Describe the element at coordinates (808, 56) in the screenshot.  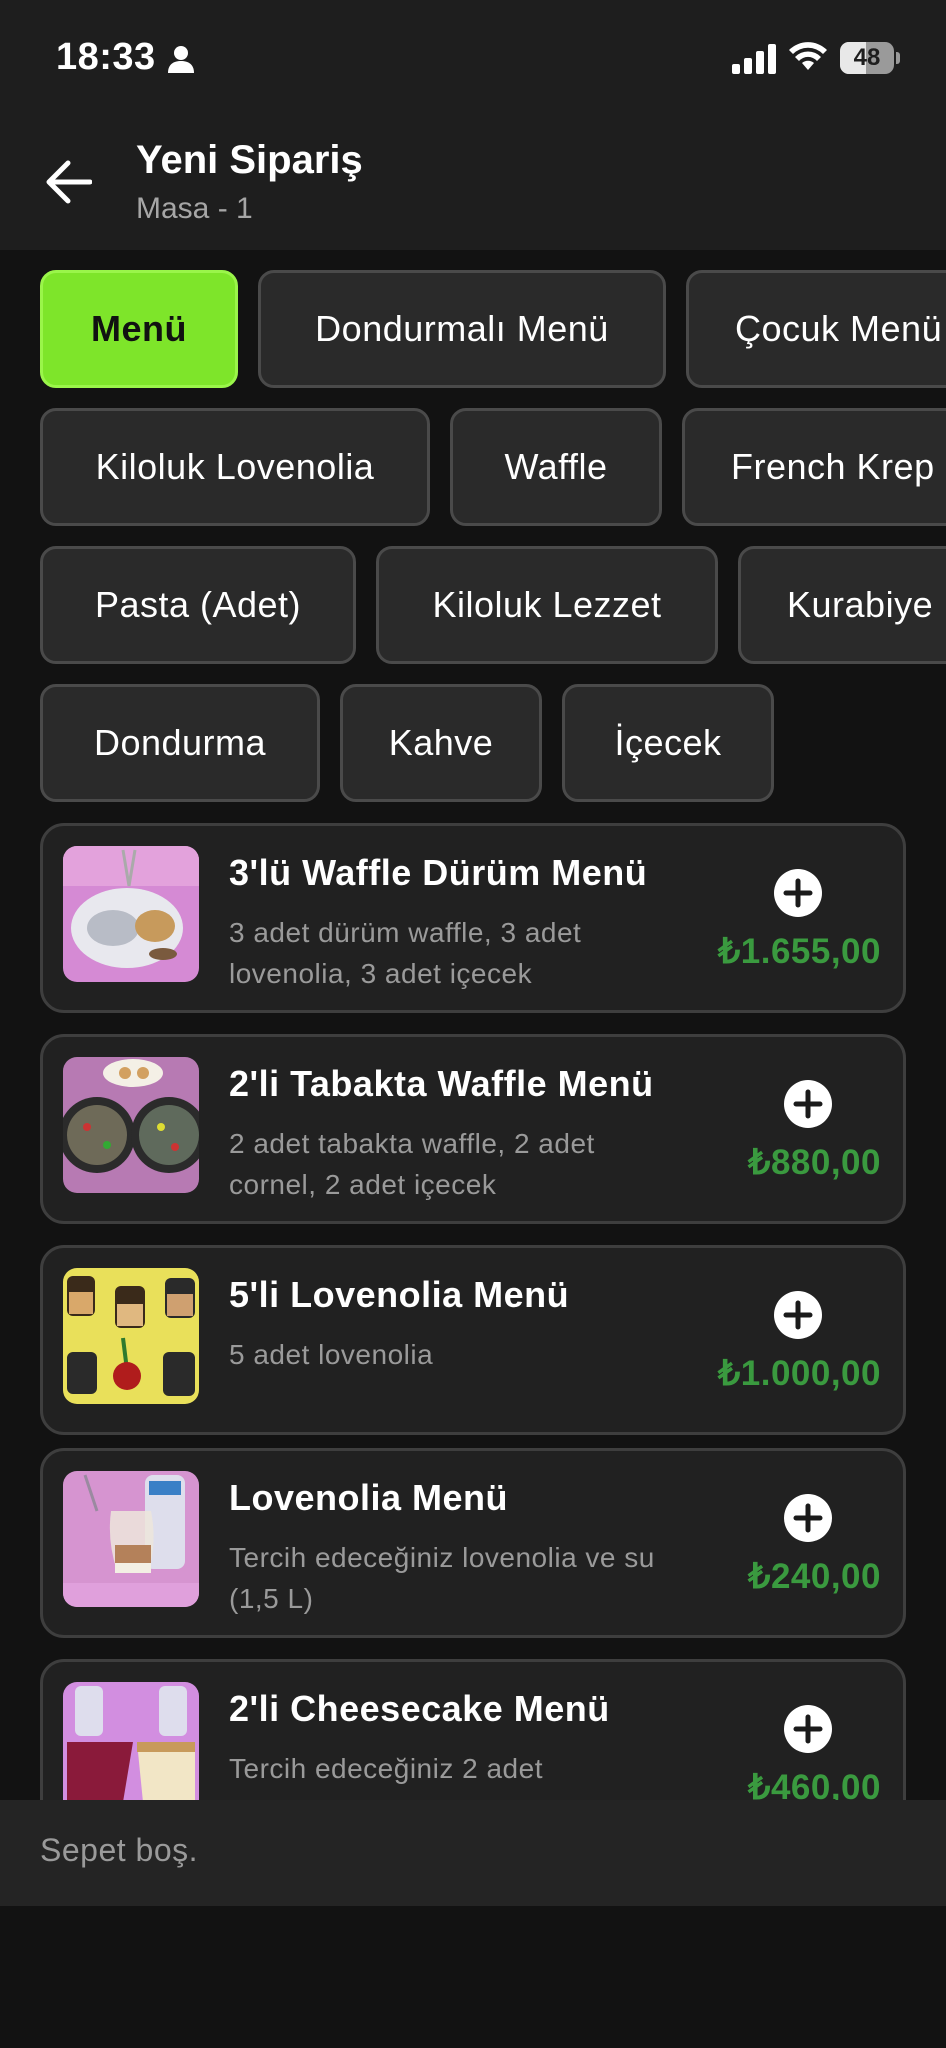
I see `wifi-icon` at that location.